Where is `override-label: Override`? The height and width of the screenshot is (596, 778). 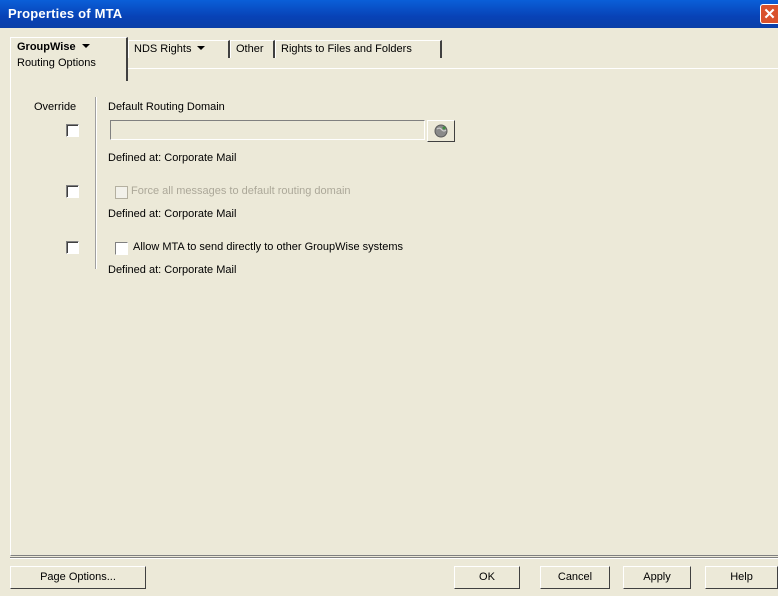 override-label: Override is located at coordinates (55, 107).